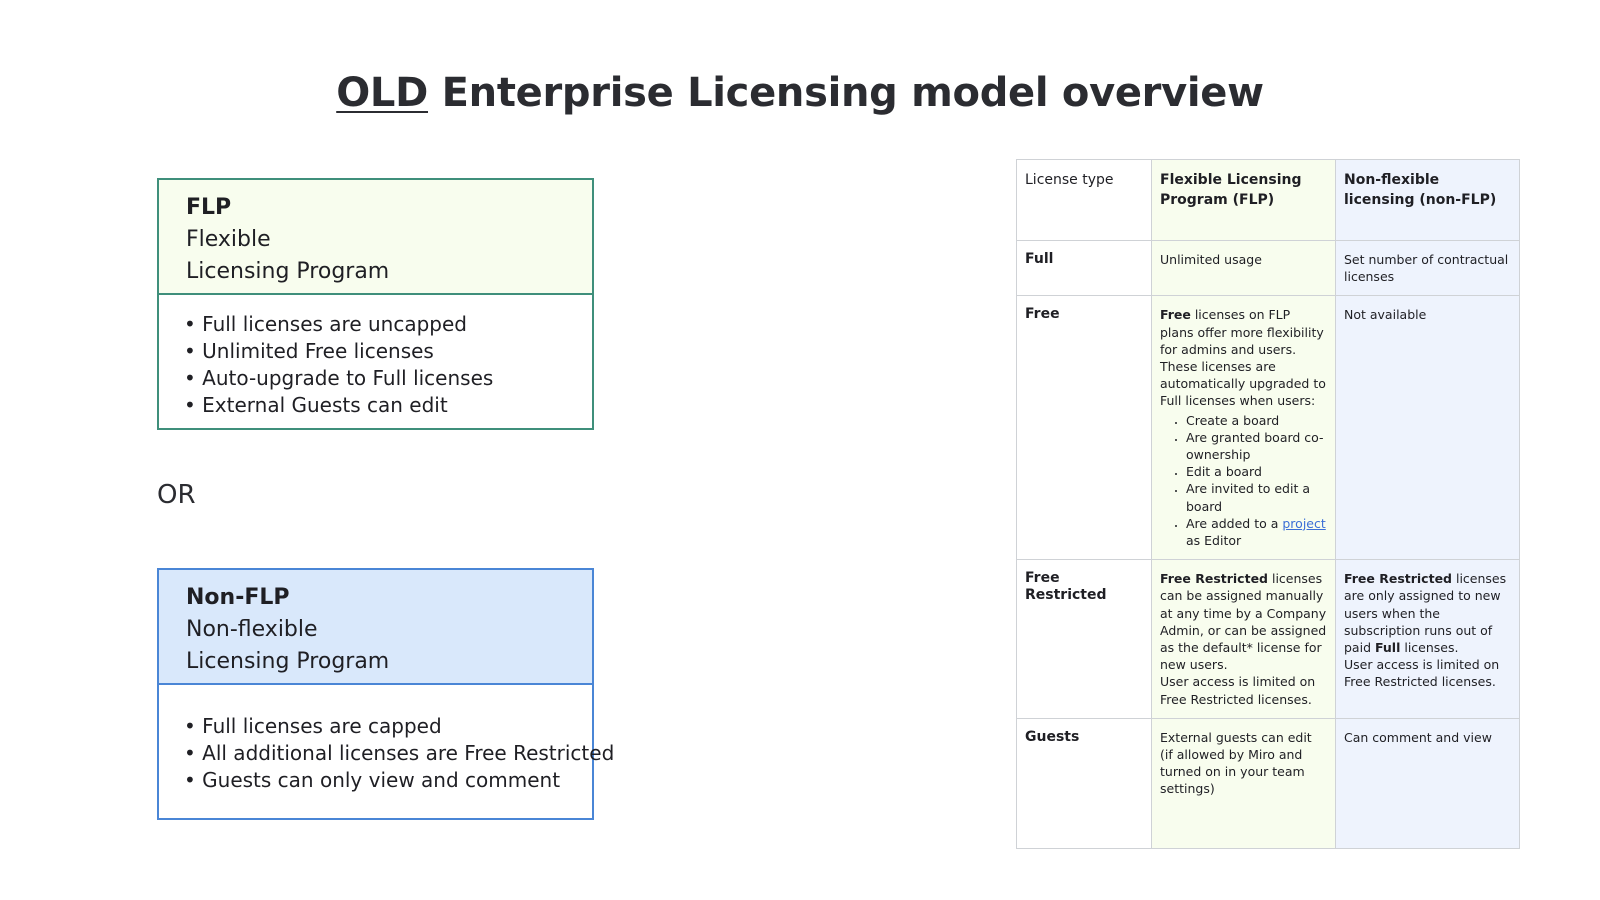 This screenshot has height=900, width=1600. I want to click on free-restricted-flp-bold: Free Restricted, so click(1214, 579).